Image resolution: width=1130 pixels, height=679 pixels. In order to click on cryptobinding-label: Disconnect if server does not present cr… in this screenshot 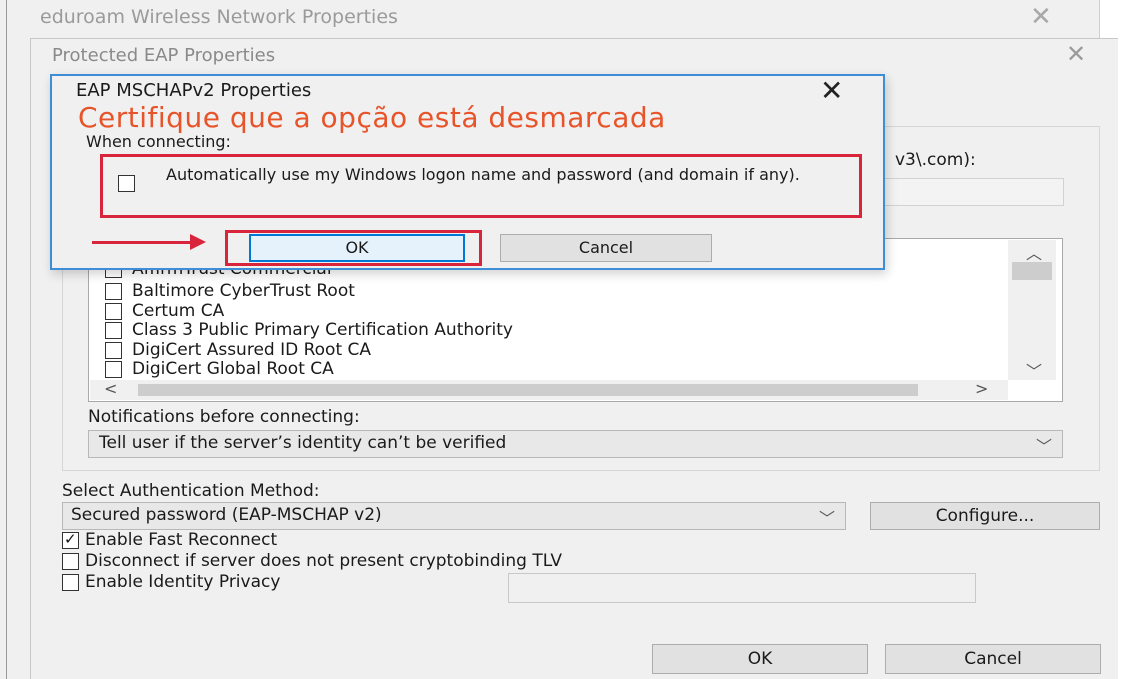, I will do `click(323, 561)`.